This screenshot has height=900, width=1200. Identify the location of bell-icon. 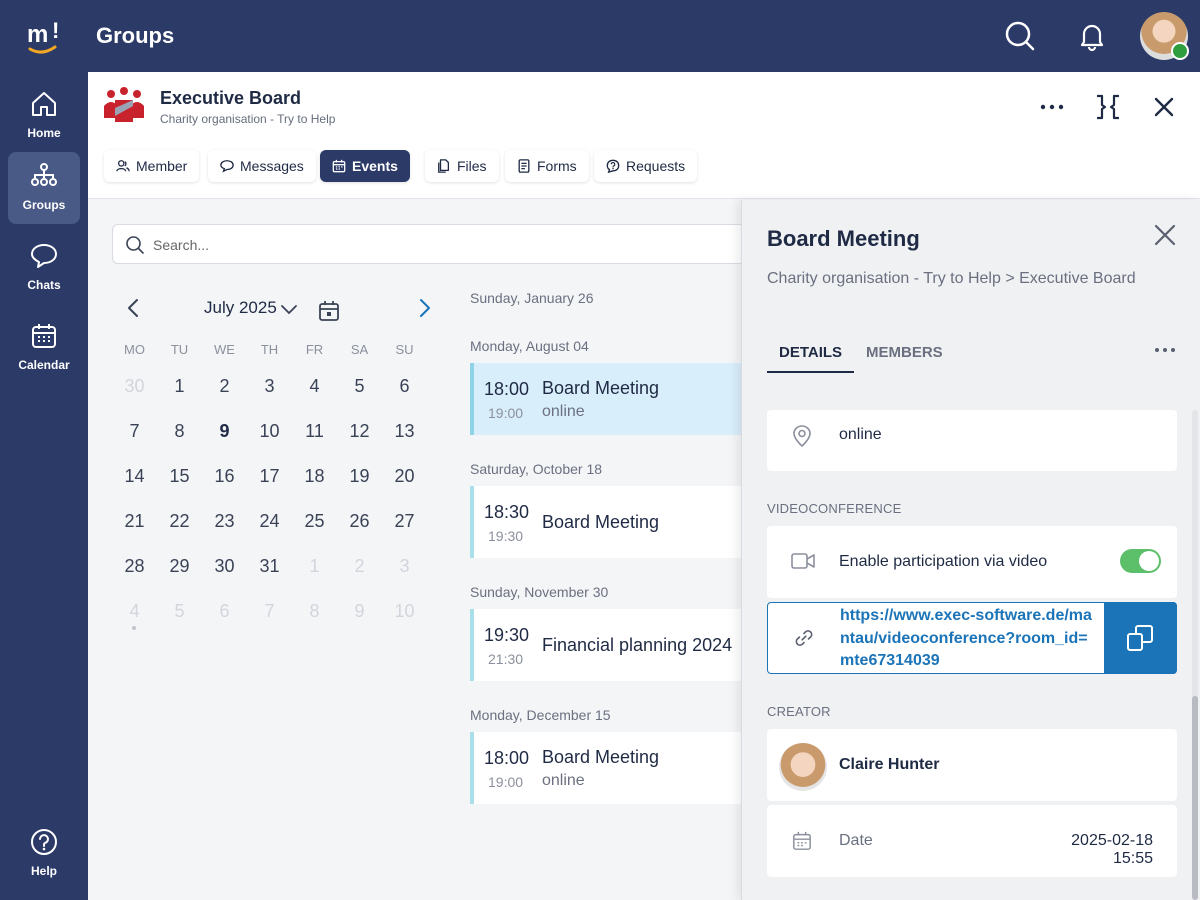
(1092, 36).